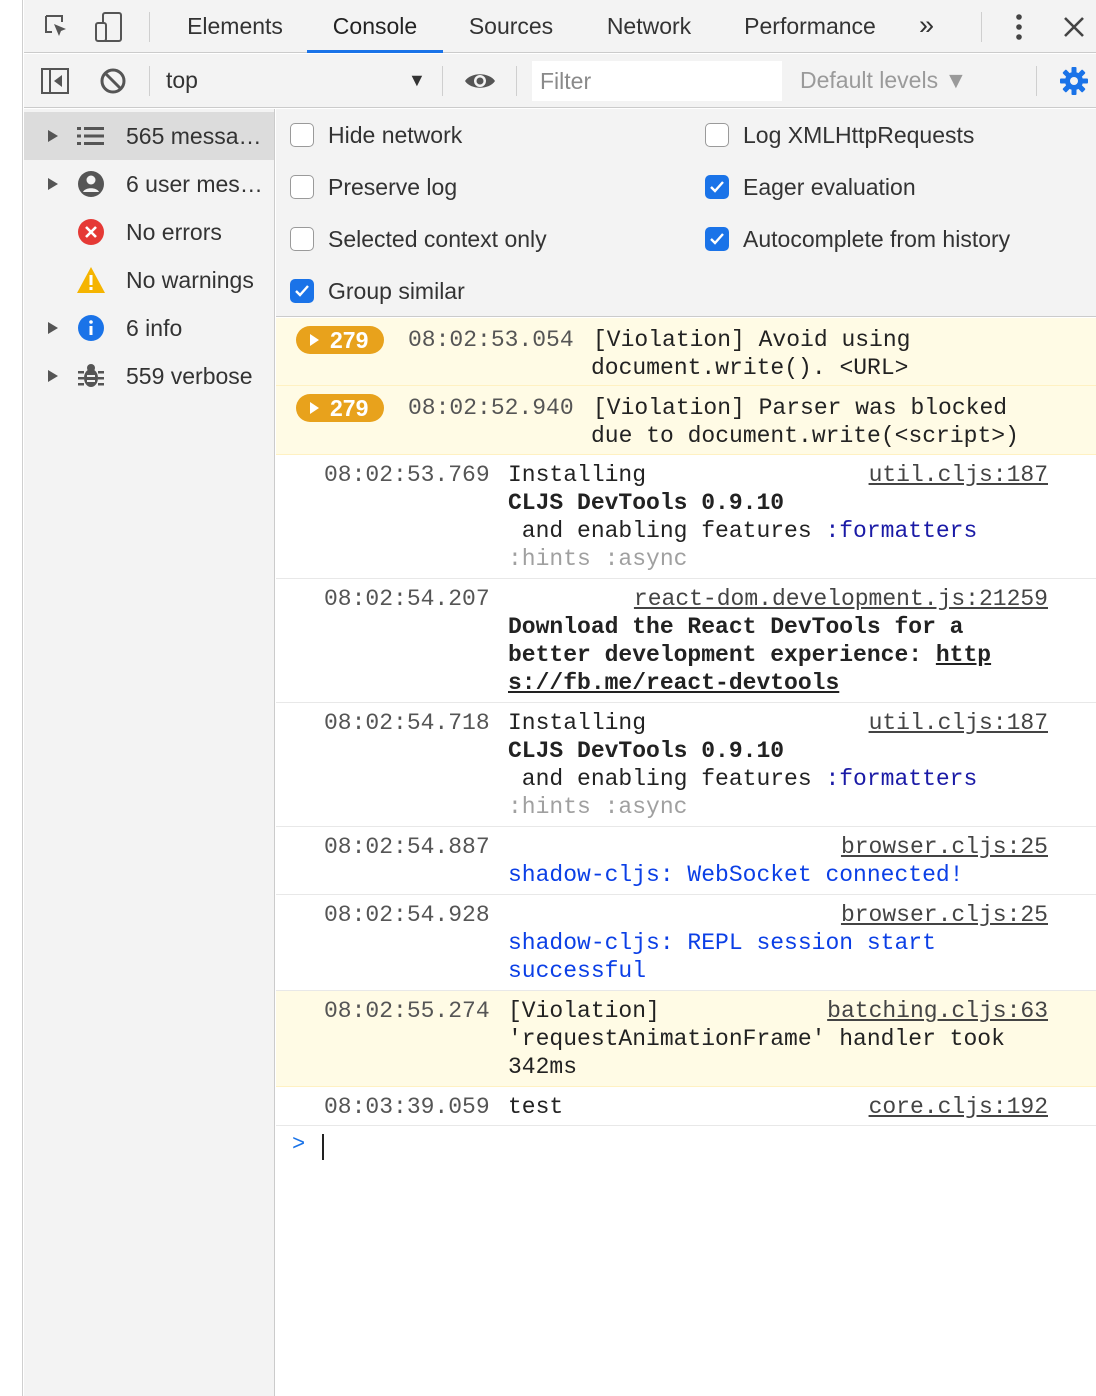 This screenshot has width=1096, height=1396. Describe the element at coordinates (235, 26) in the screenshot. I see `tab-elements: Elements` at that location.